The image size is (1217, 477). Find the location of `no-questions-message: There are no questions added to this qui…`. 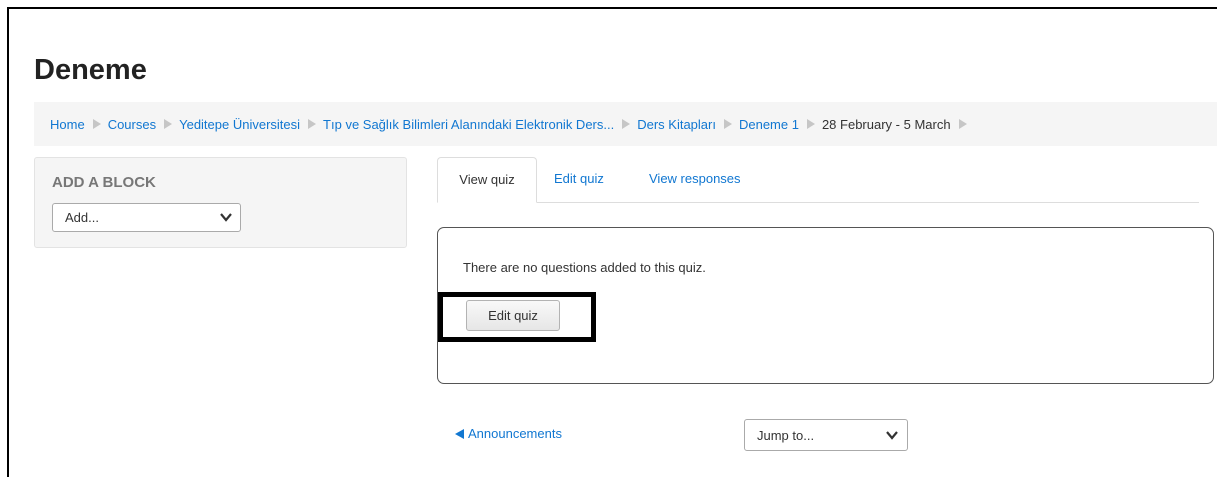

no-questions-message: There are no questions added to this qui… is located at coordinates (584, 267).